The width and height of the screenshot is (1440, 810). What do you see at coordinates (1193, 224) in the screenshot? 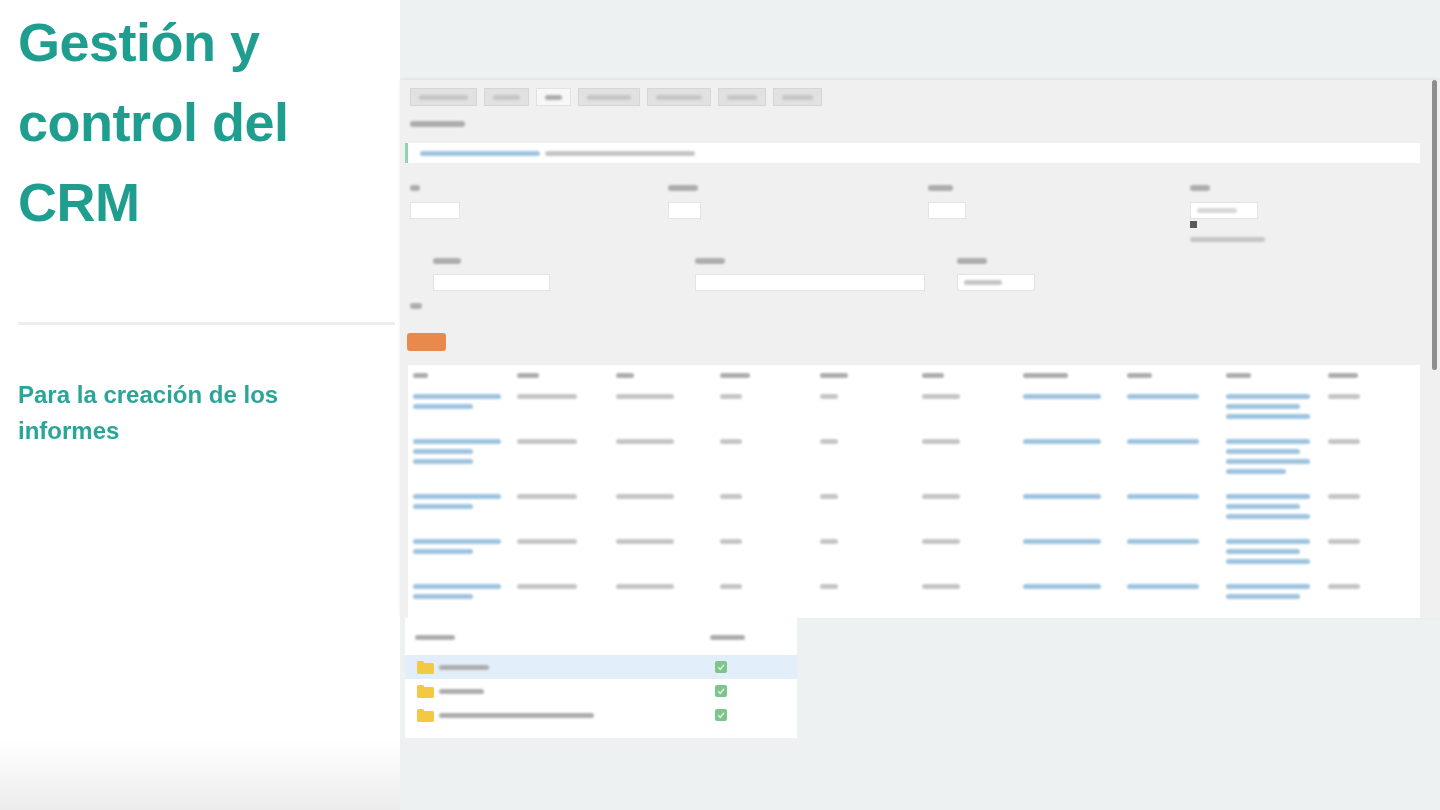
I see `checkbox` at bounding box center [1193, 224].